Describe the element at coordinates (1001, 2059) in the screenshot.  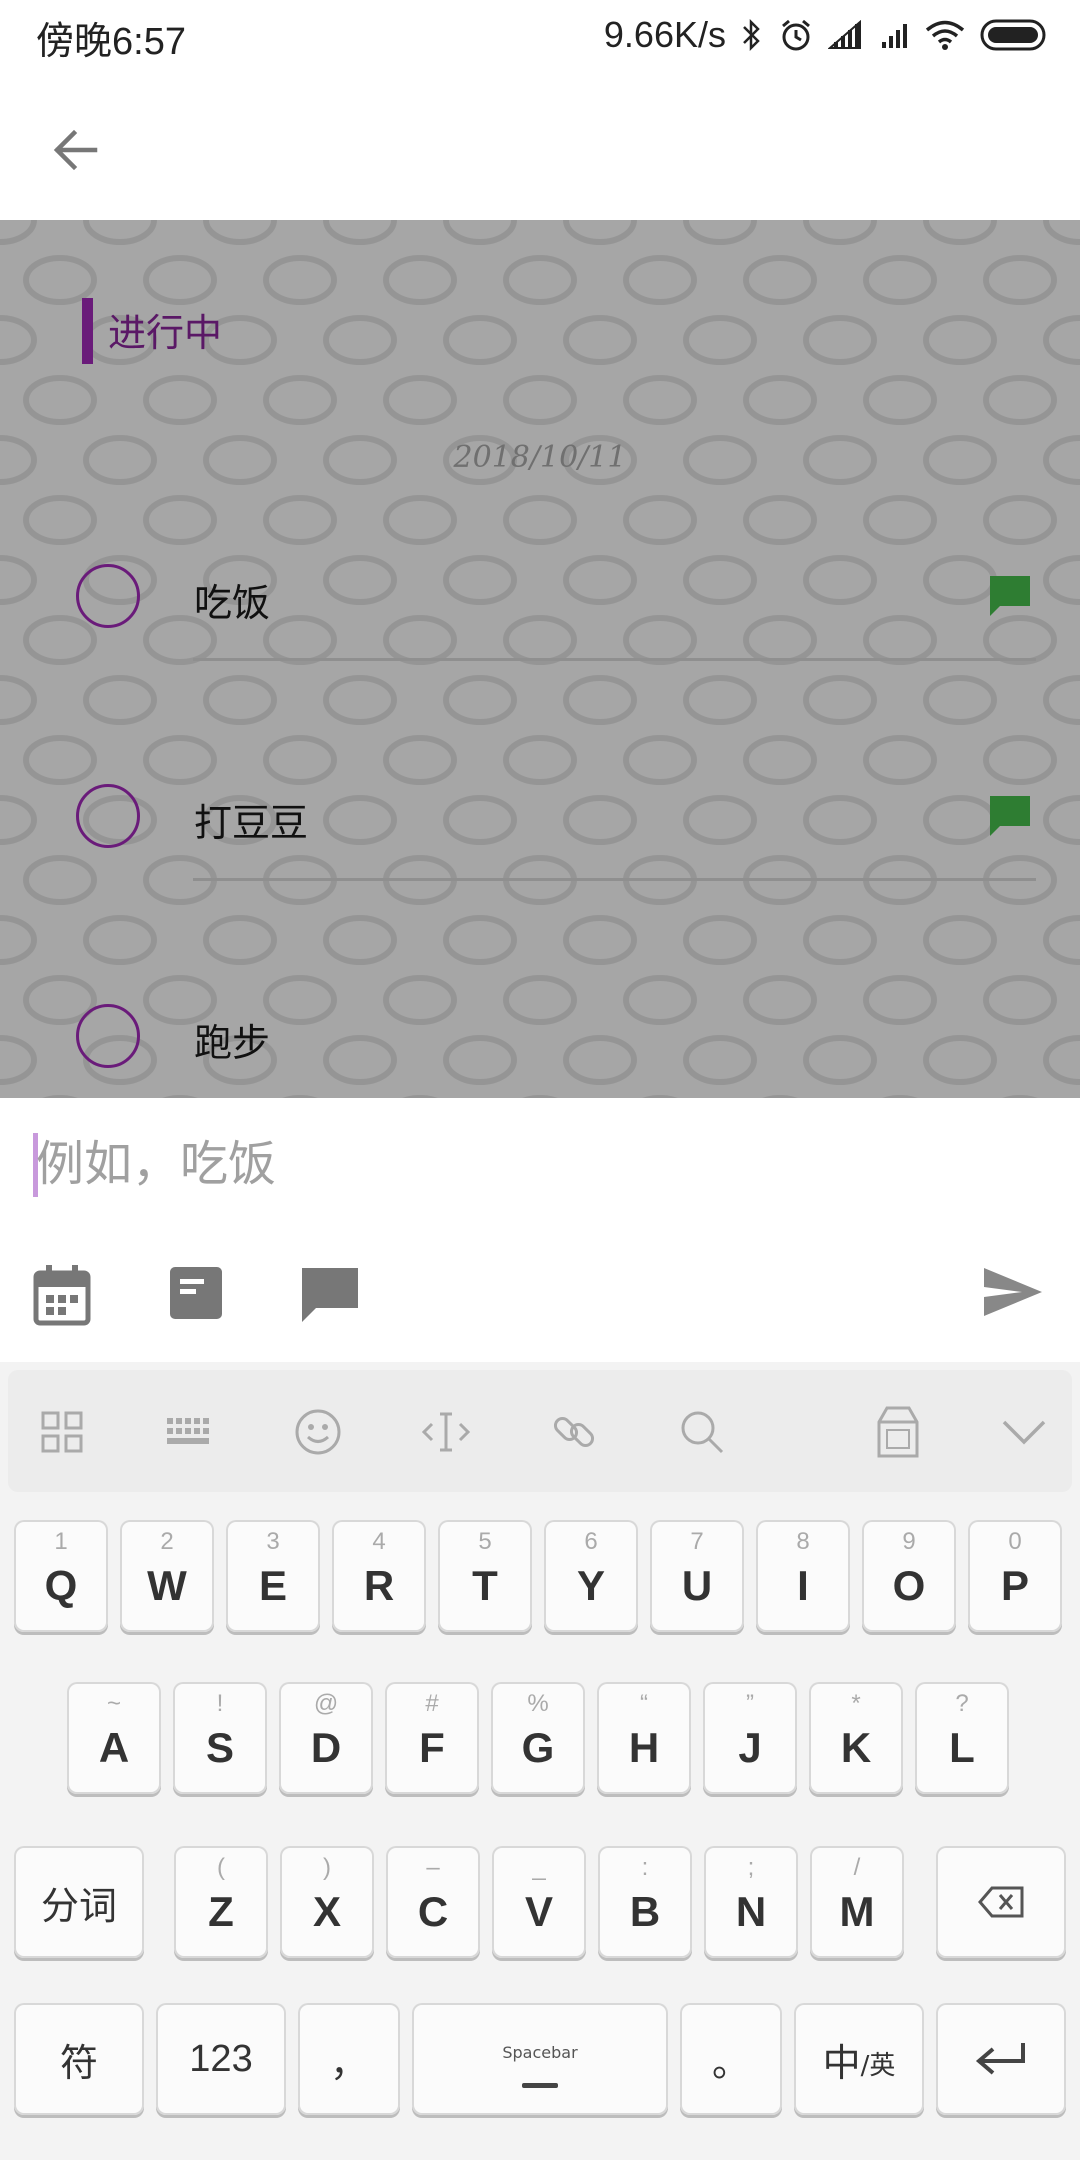
I see `key-enter` at that location.